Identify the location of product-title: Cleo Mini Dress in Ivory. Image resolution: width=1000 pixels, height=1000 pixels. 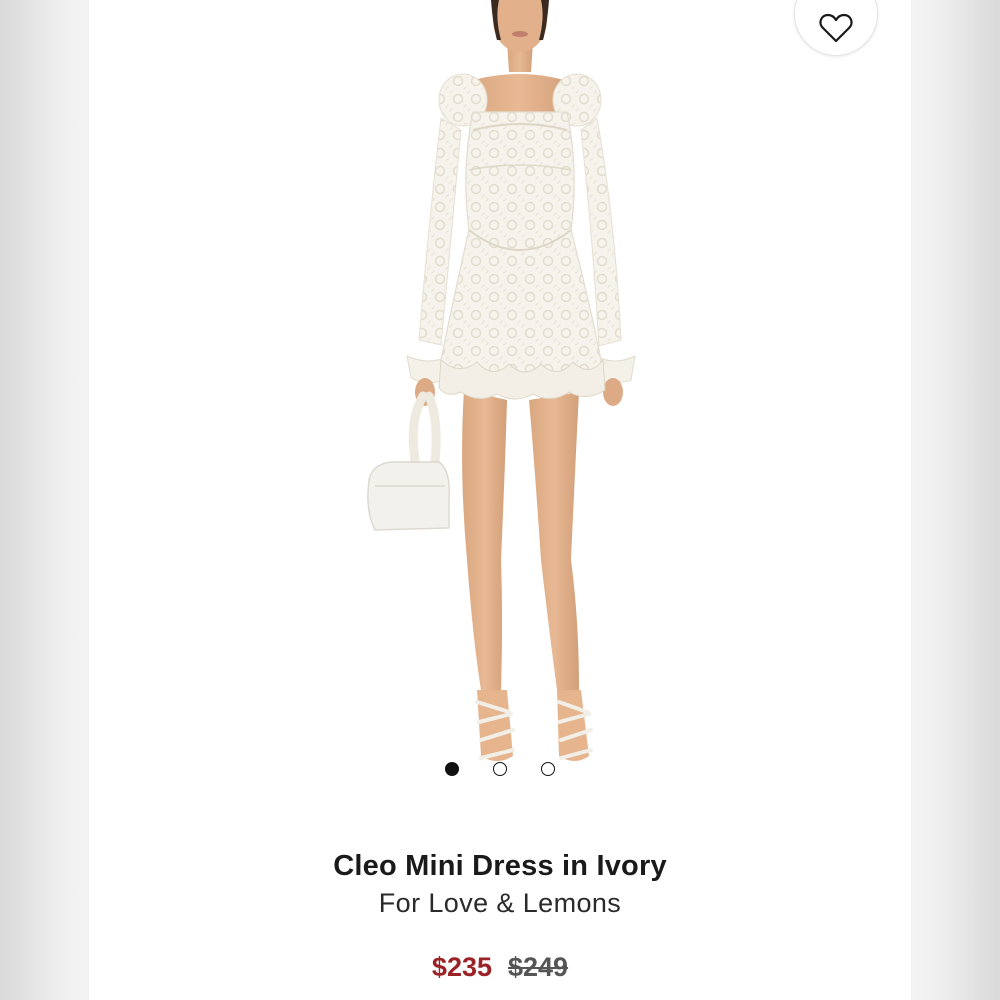
(500, 866).